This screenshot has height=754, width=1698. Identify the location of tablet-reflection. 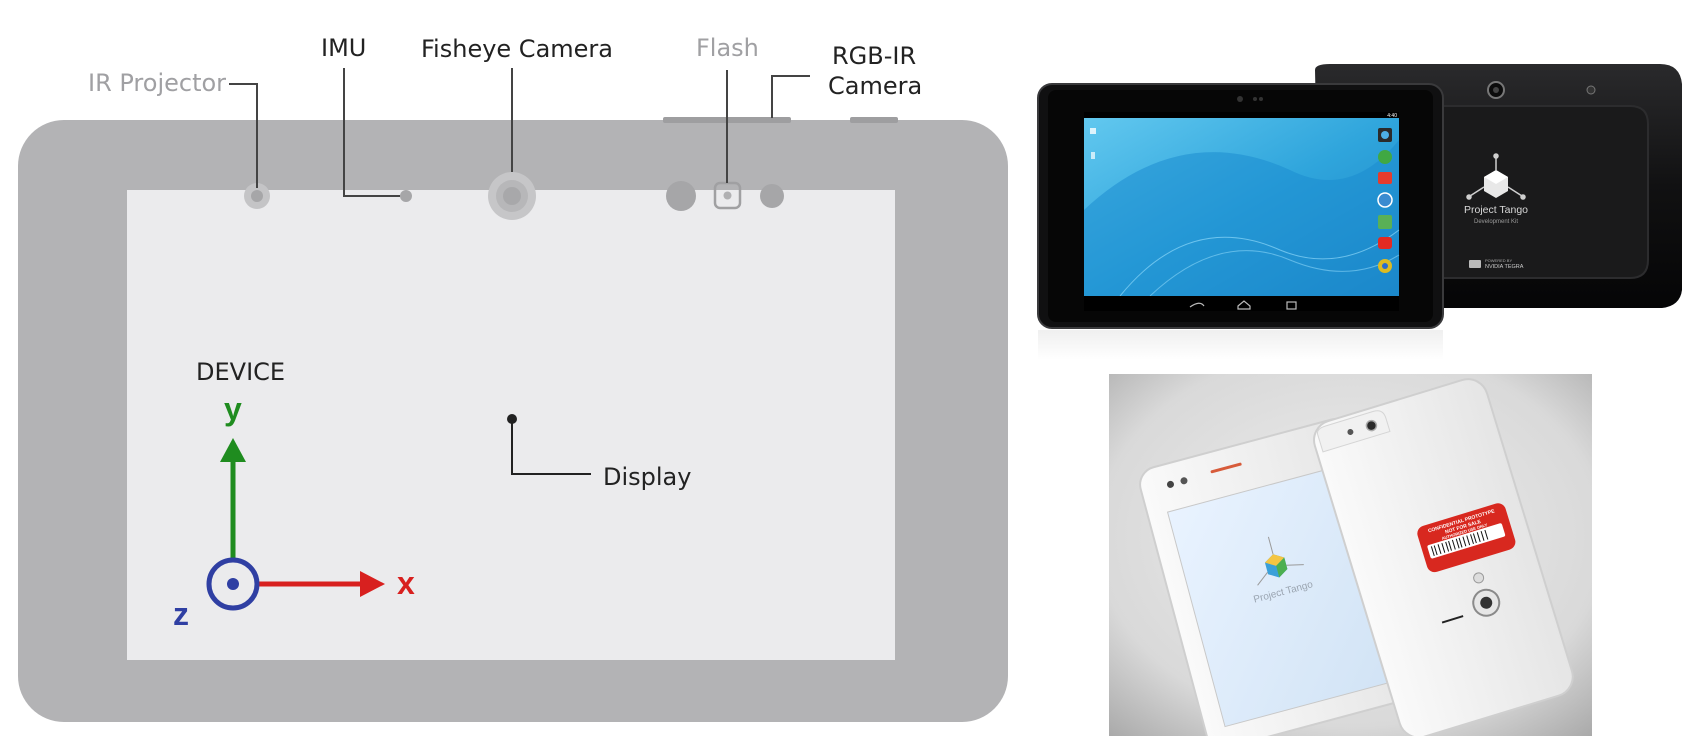
(1240, 345).